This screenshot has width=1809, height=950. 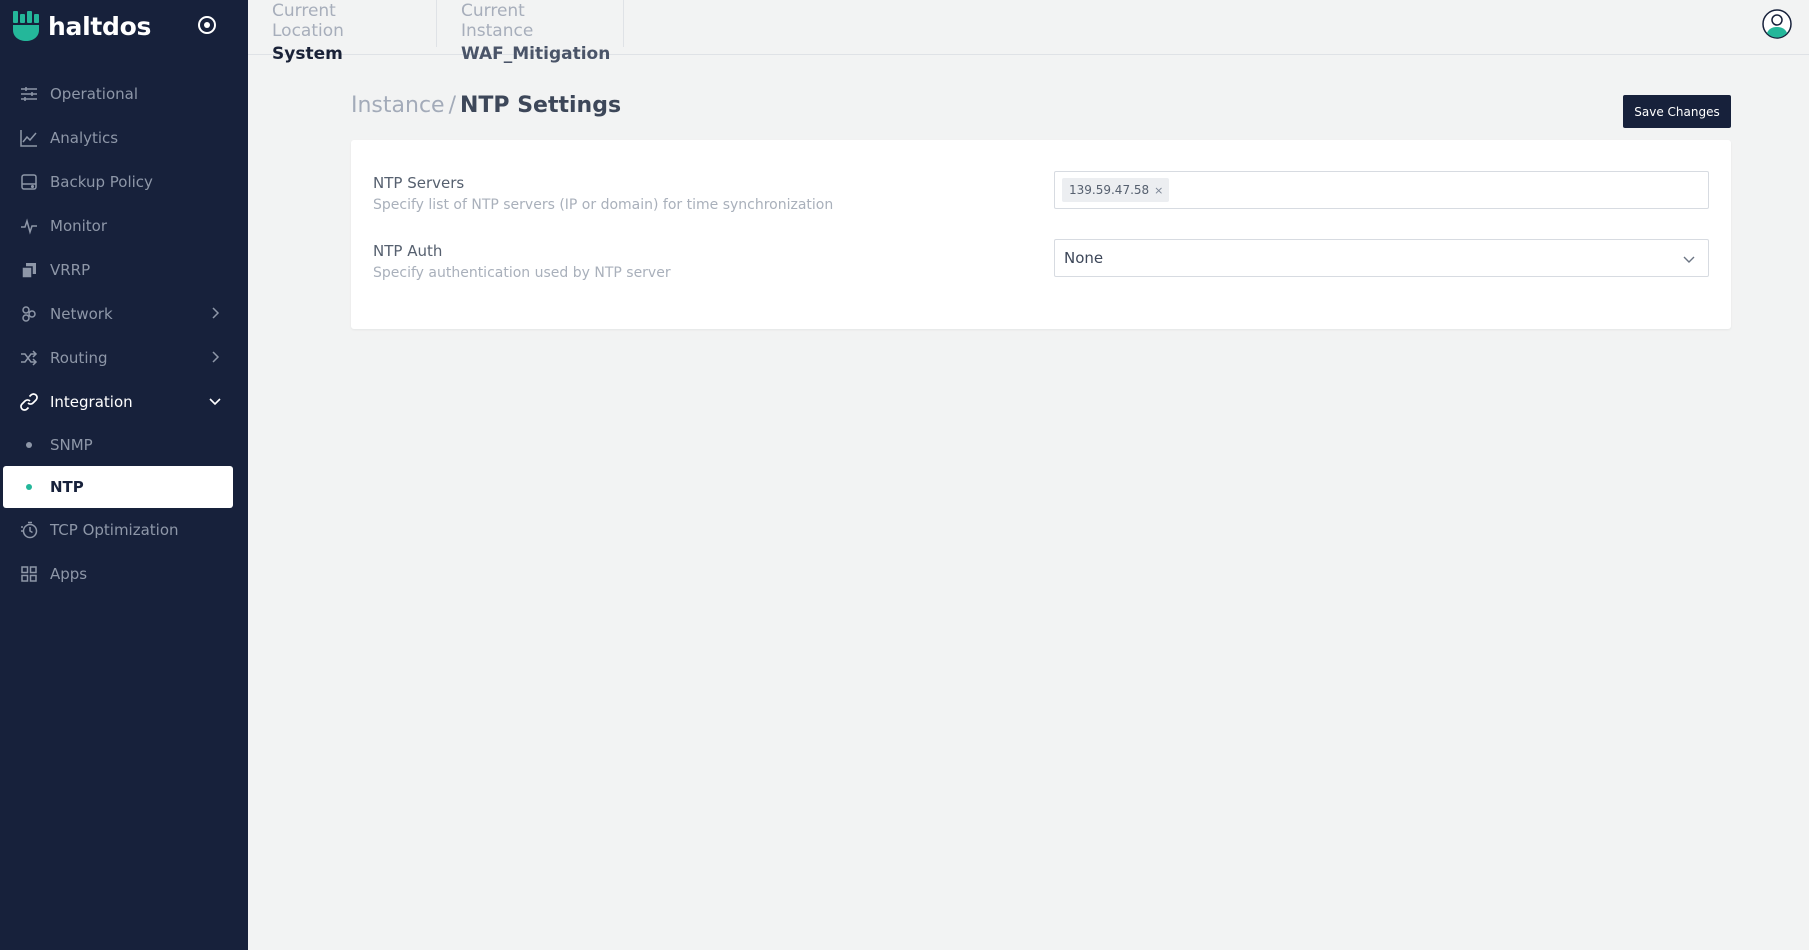 I want to click on sidebar-item-label: Backup Policy, so click(x=101, y=182).